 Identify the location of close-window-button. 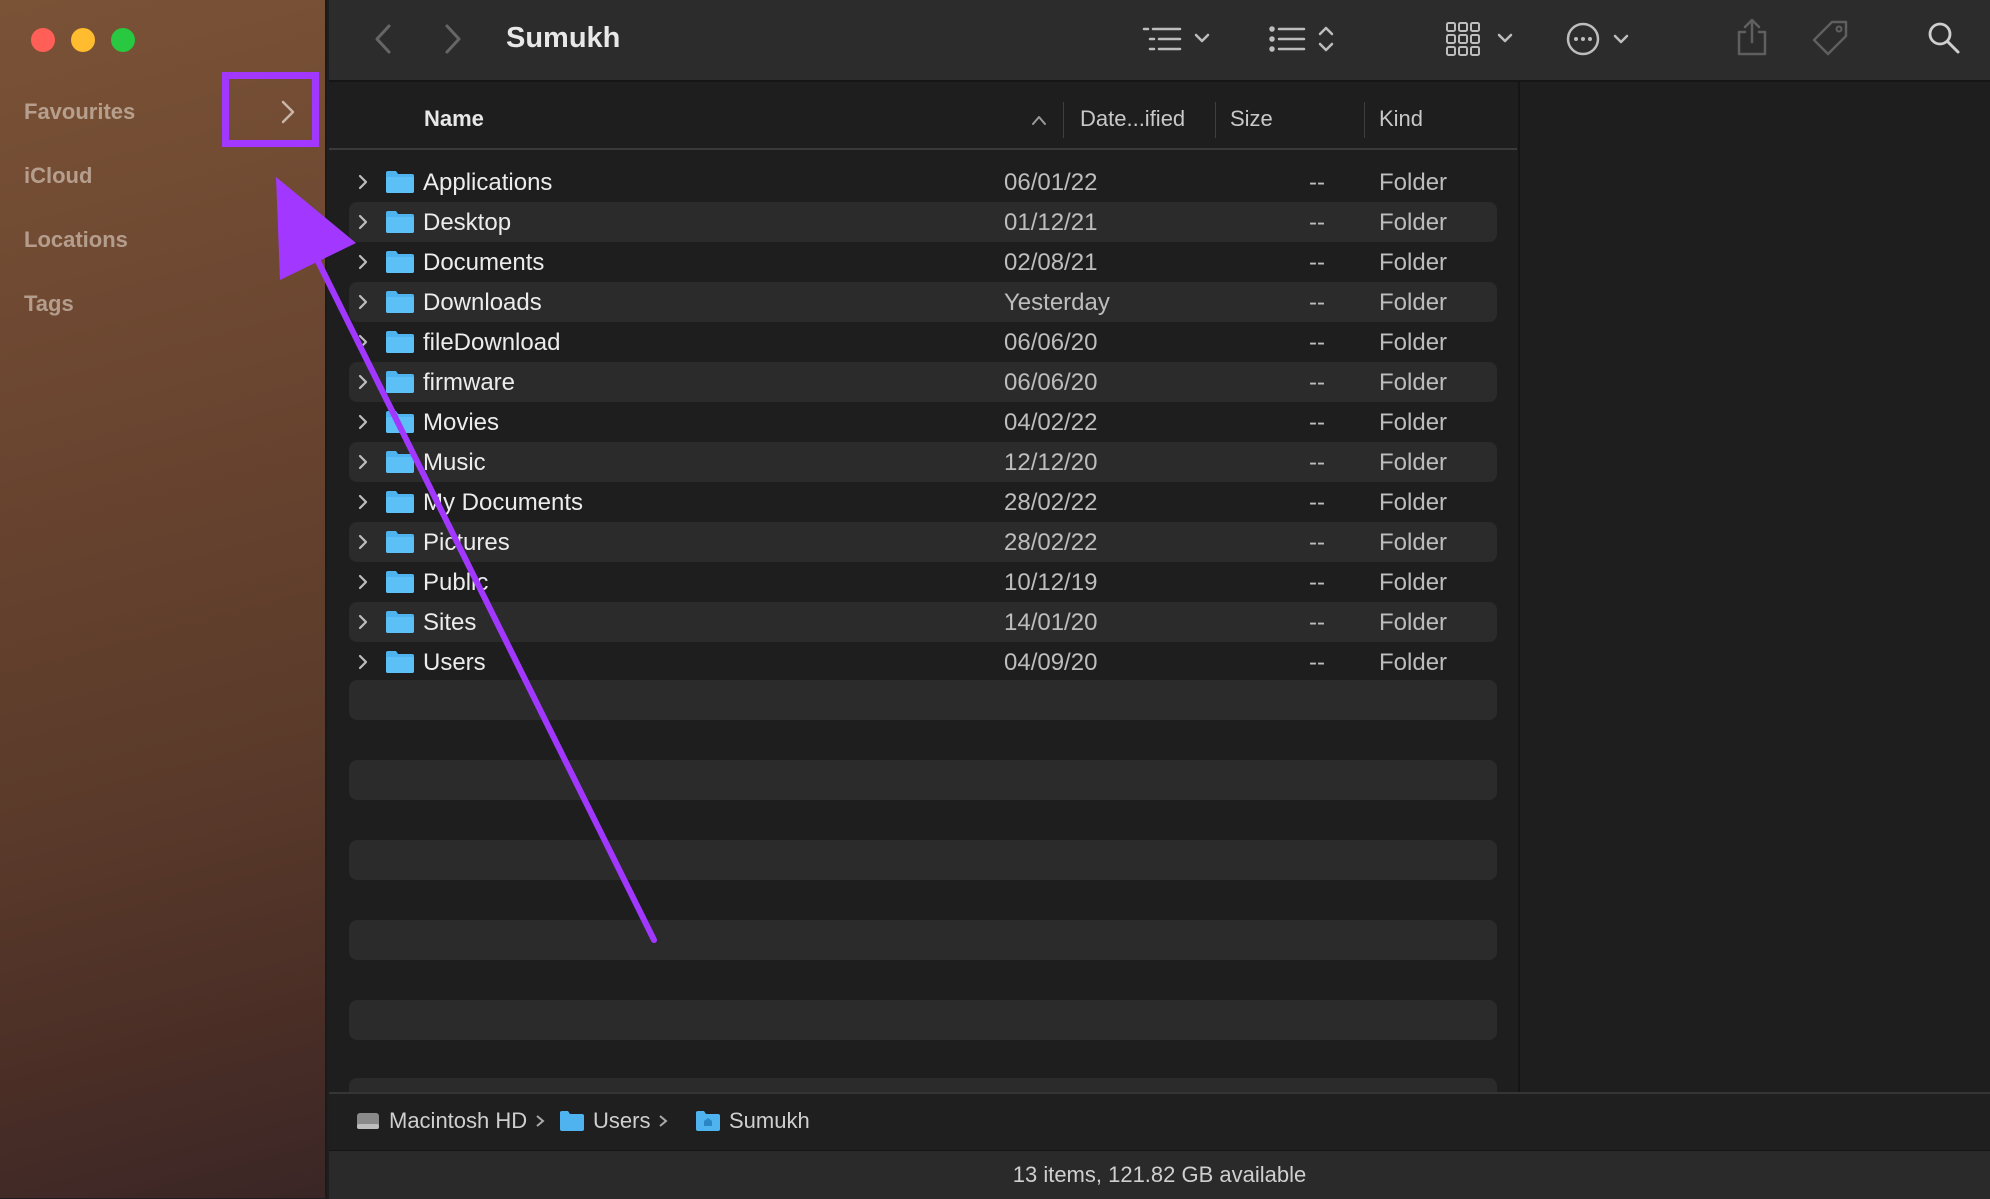
(43, 40).